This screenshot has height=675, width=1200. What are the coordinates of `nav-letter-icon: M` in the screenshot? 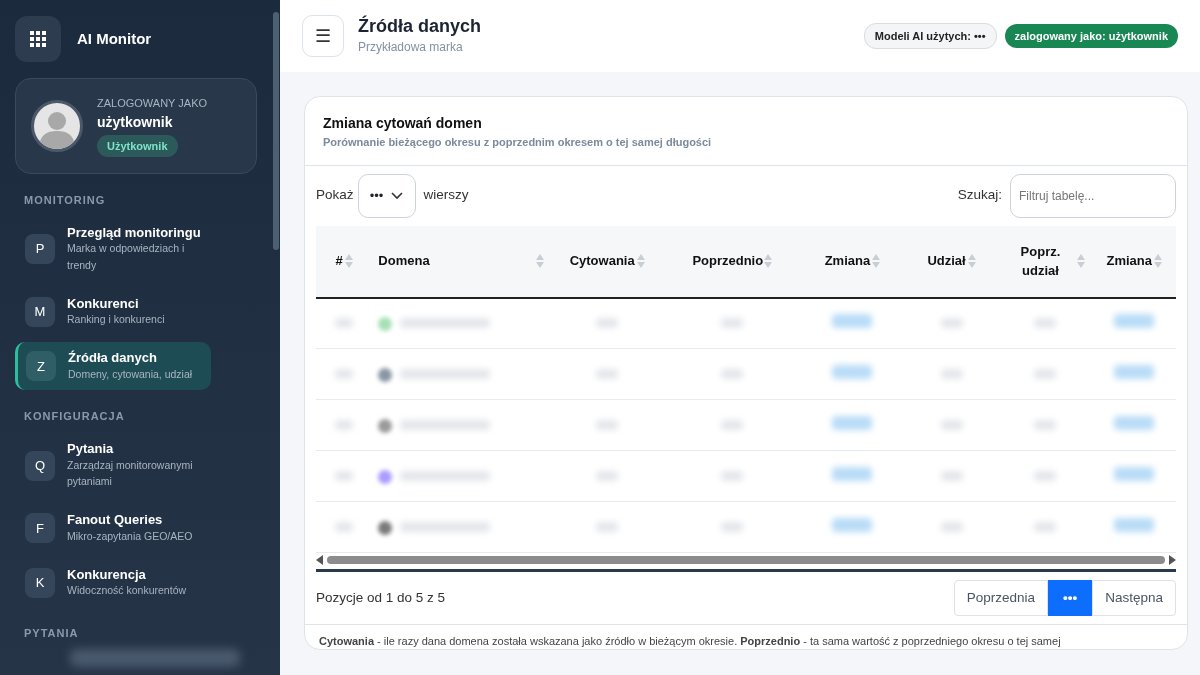 It's located at (40, 311).